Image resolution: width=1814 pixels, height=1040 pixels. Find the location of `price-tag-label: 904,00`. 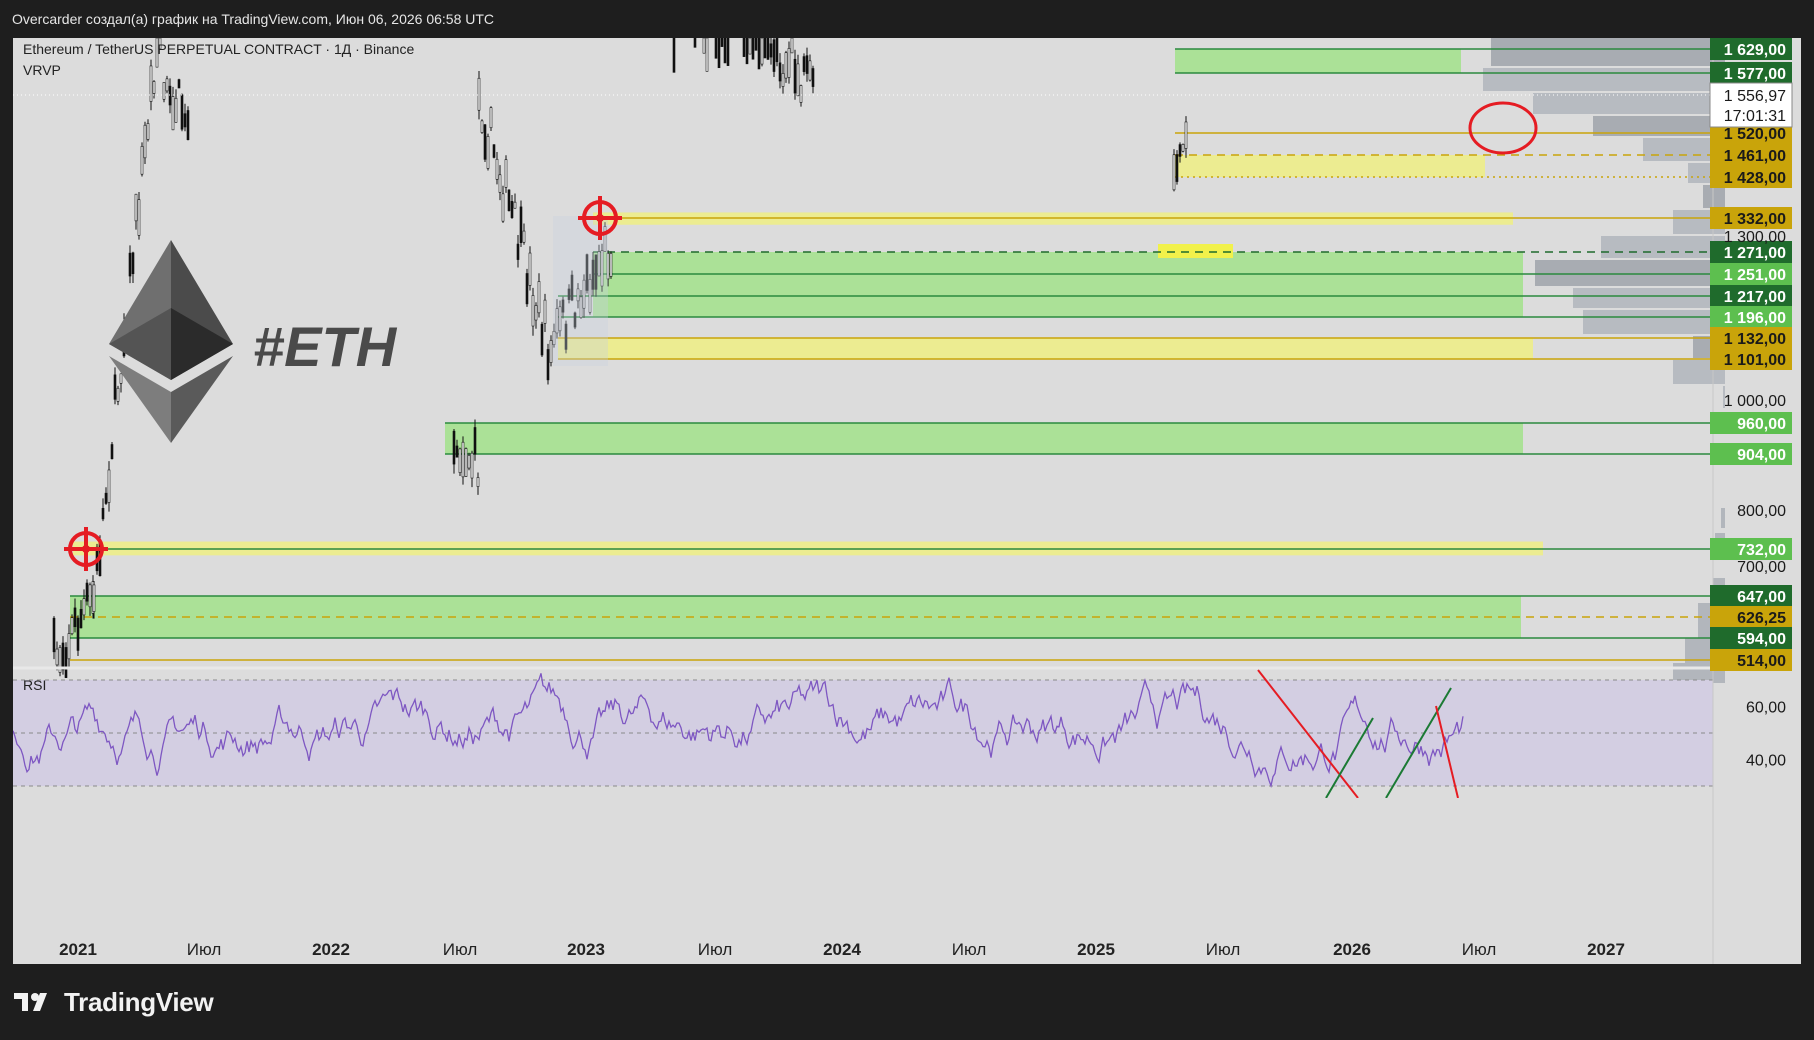

price-tag-label: 904,00 is located at coordinates (1761, 455).